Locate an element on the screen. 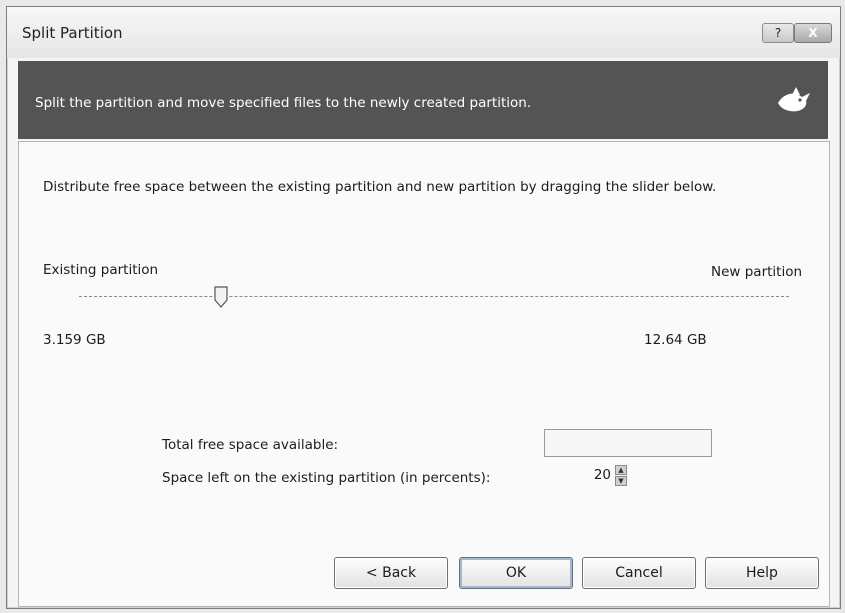 This screenshot has width=845, height=613. ok-button: OK is located at coordinates (516, 573).